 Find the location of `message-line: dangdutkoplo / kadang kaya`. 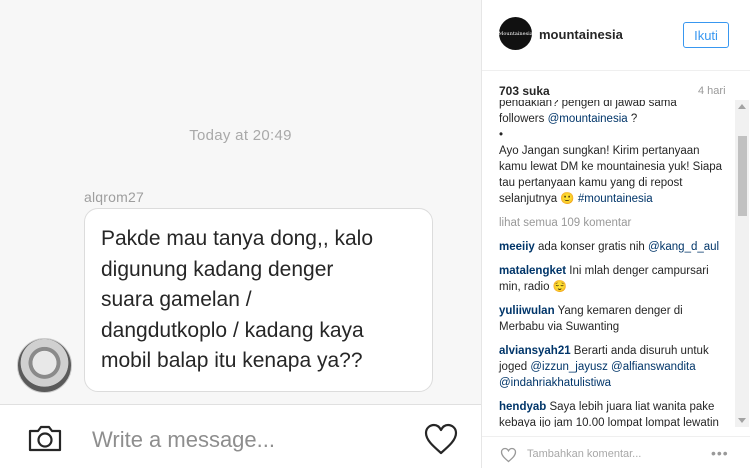

message-line: dangdutkoplo / kadang kaya is located at coordinates (232, 330).